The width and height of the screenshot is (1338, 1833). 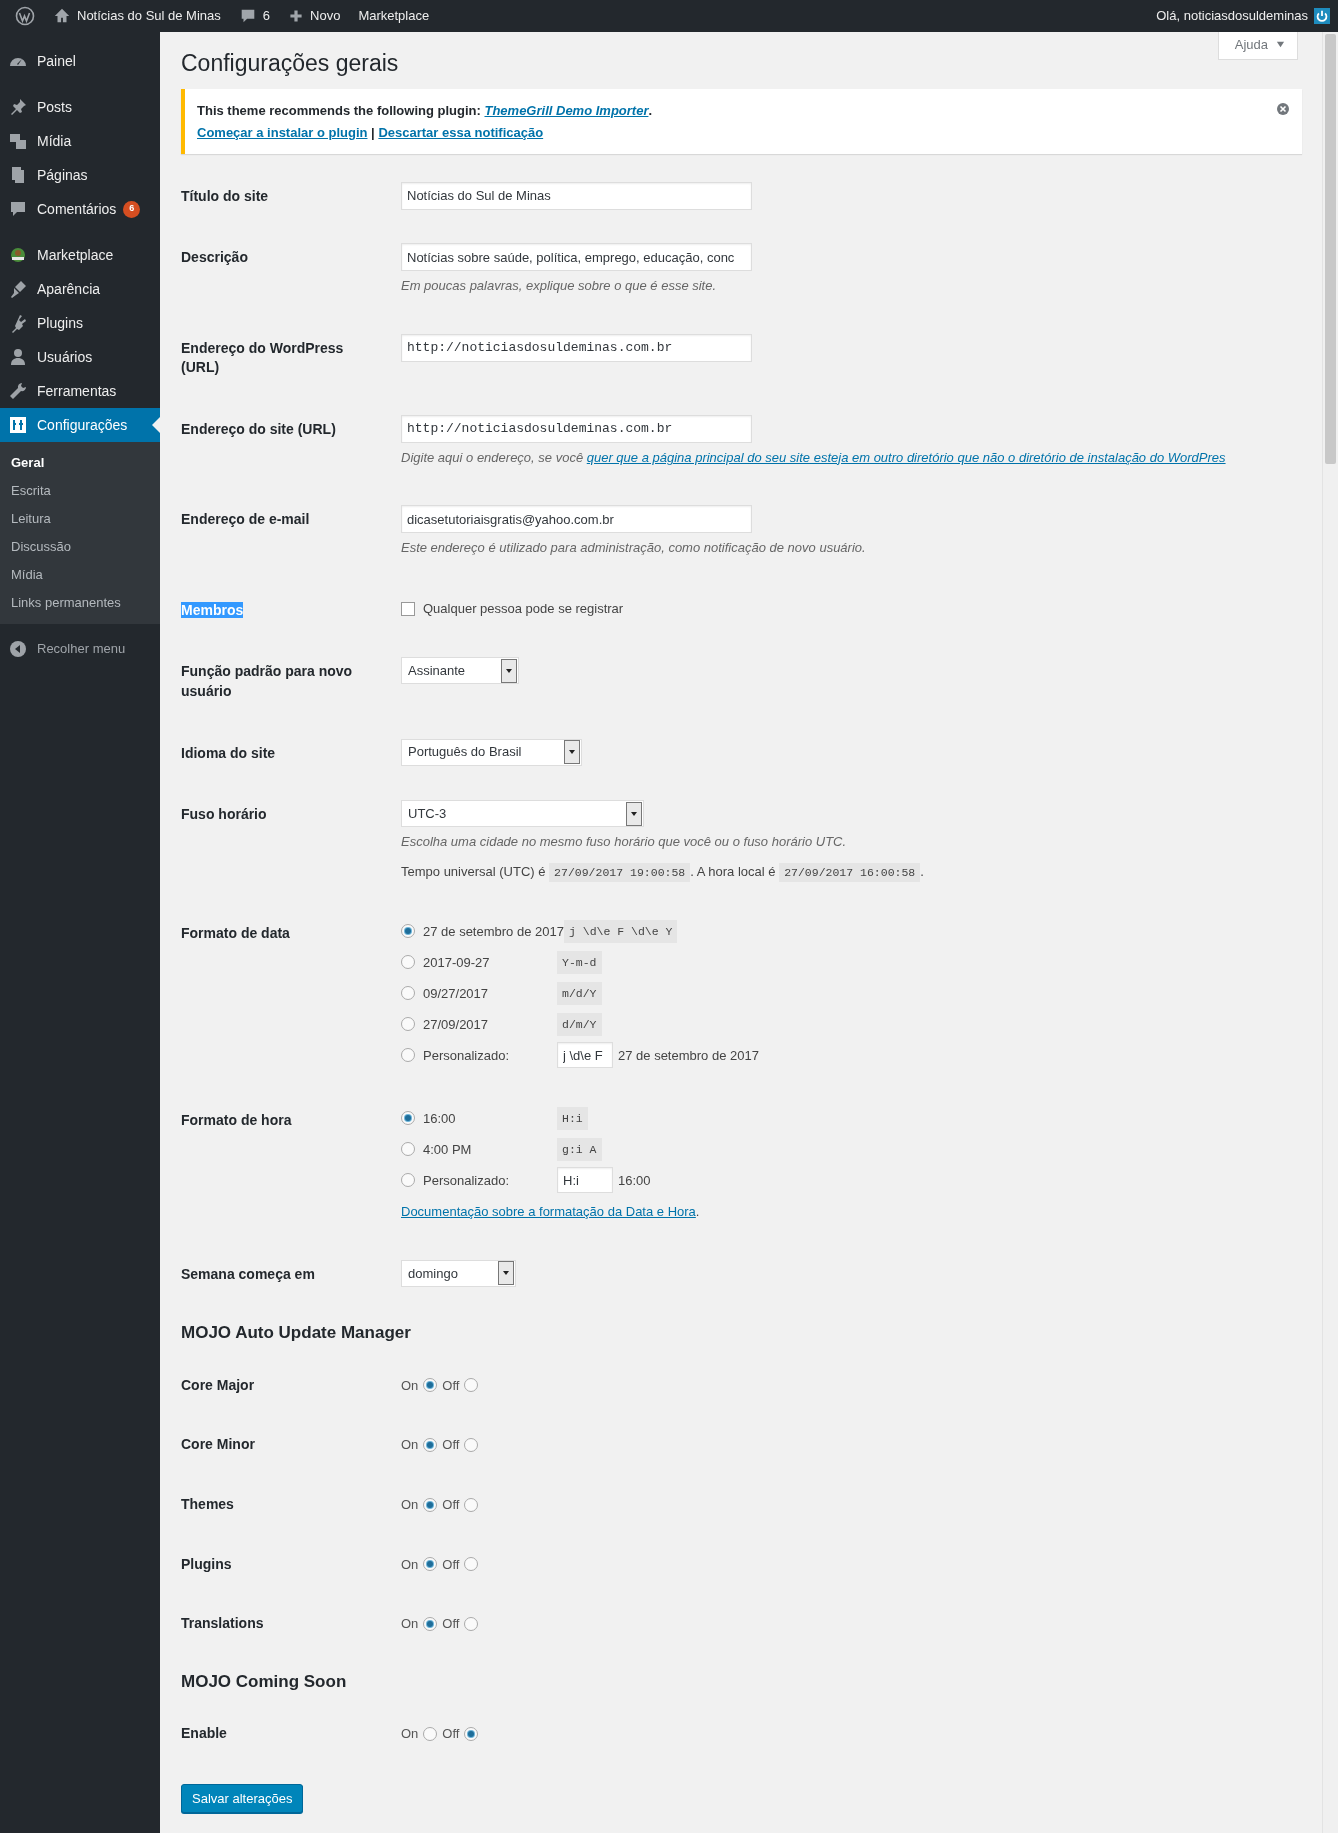 What do you see at coordinates (228, 752) in the screenshot?
I see `field-label: Idioma do site` at bounding box center [228, 752].